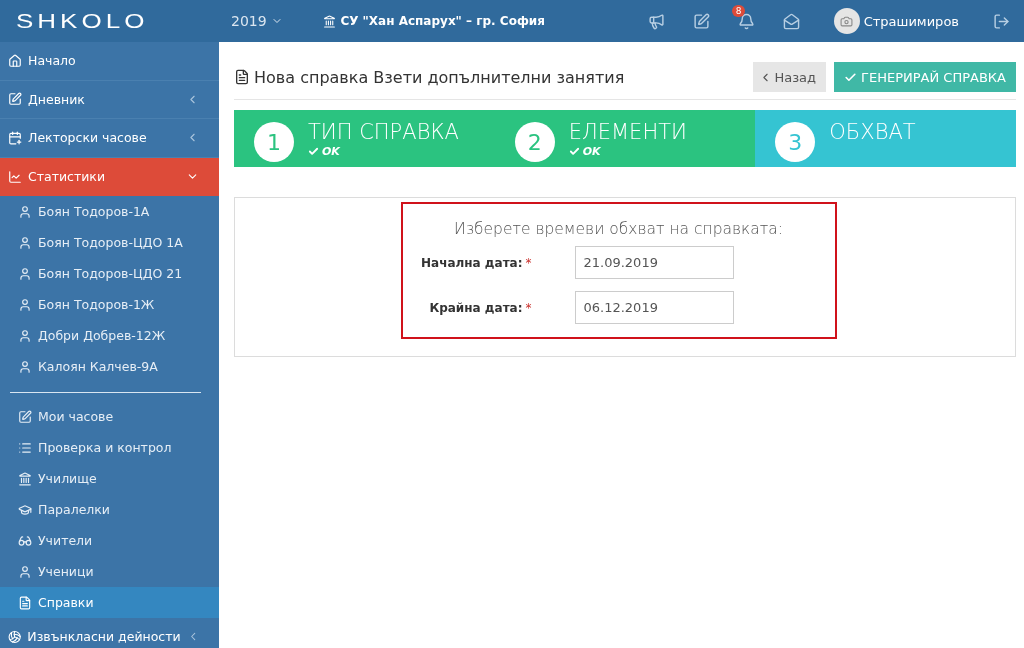 The image size is (1024, 648). What do you see at coordinates (109, 211) in the screenshot?
I see `sidebar-subitem: Боян Тодоров-1А` at bounding box center [109, 211].